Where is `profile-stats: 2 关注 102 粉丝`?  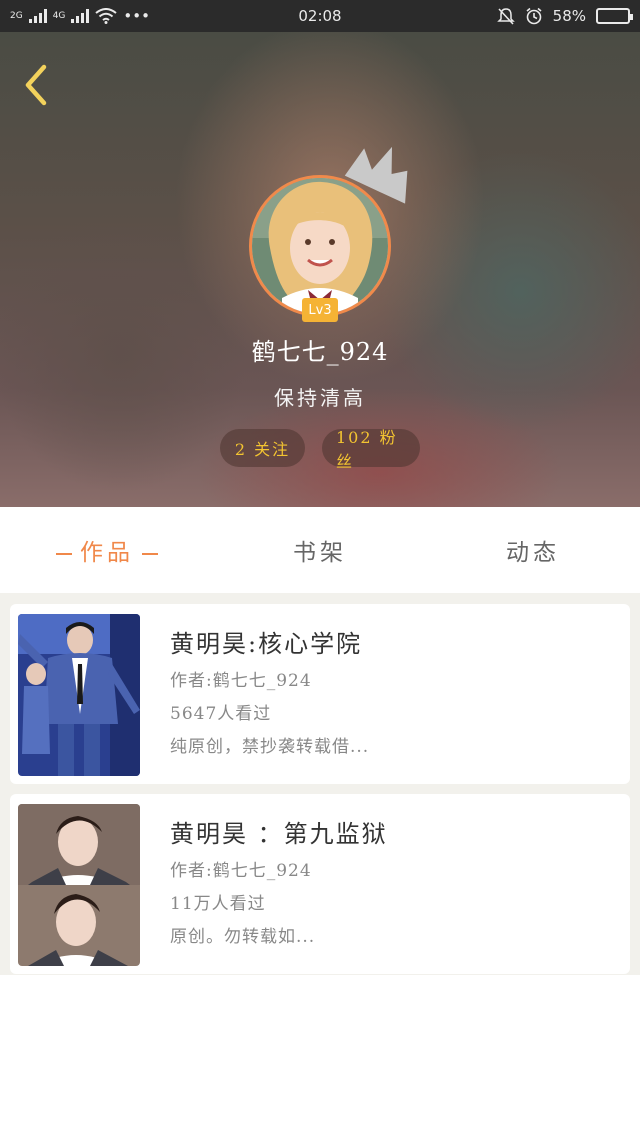
profile-stats: 2 关注 102 粉丝 is located at coordinates (320, 449).